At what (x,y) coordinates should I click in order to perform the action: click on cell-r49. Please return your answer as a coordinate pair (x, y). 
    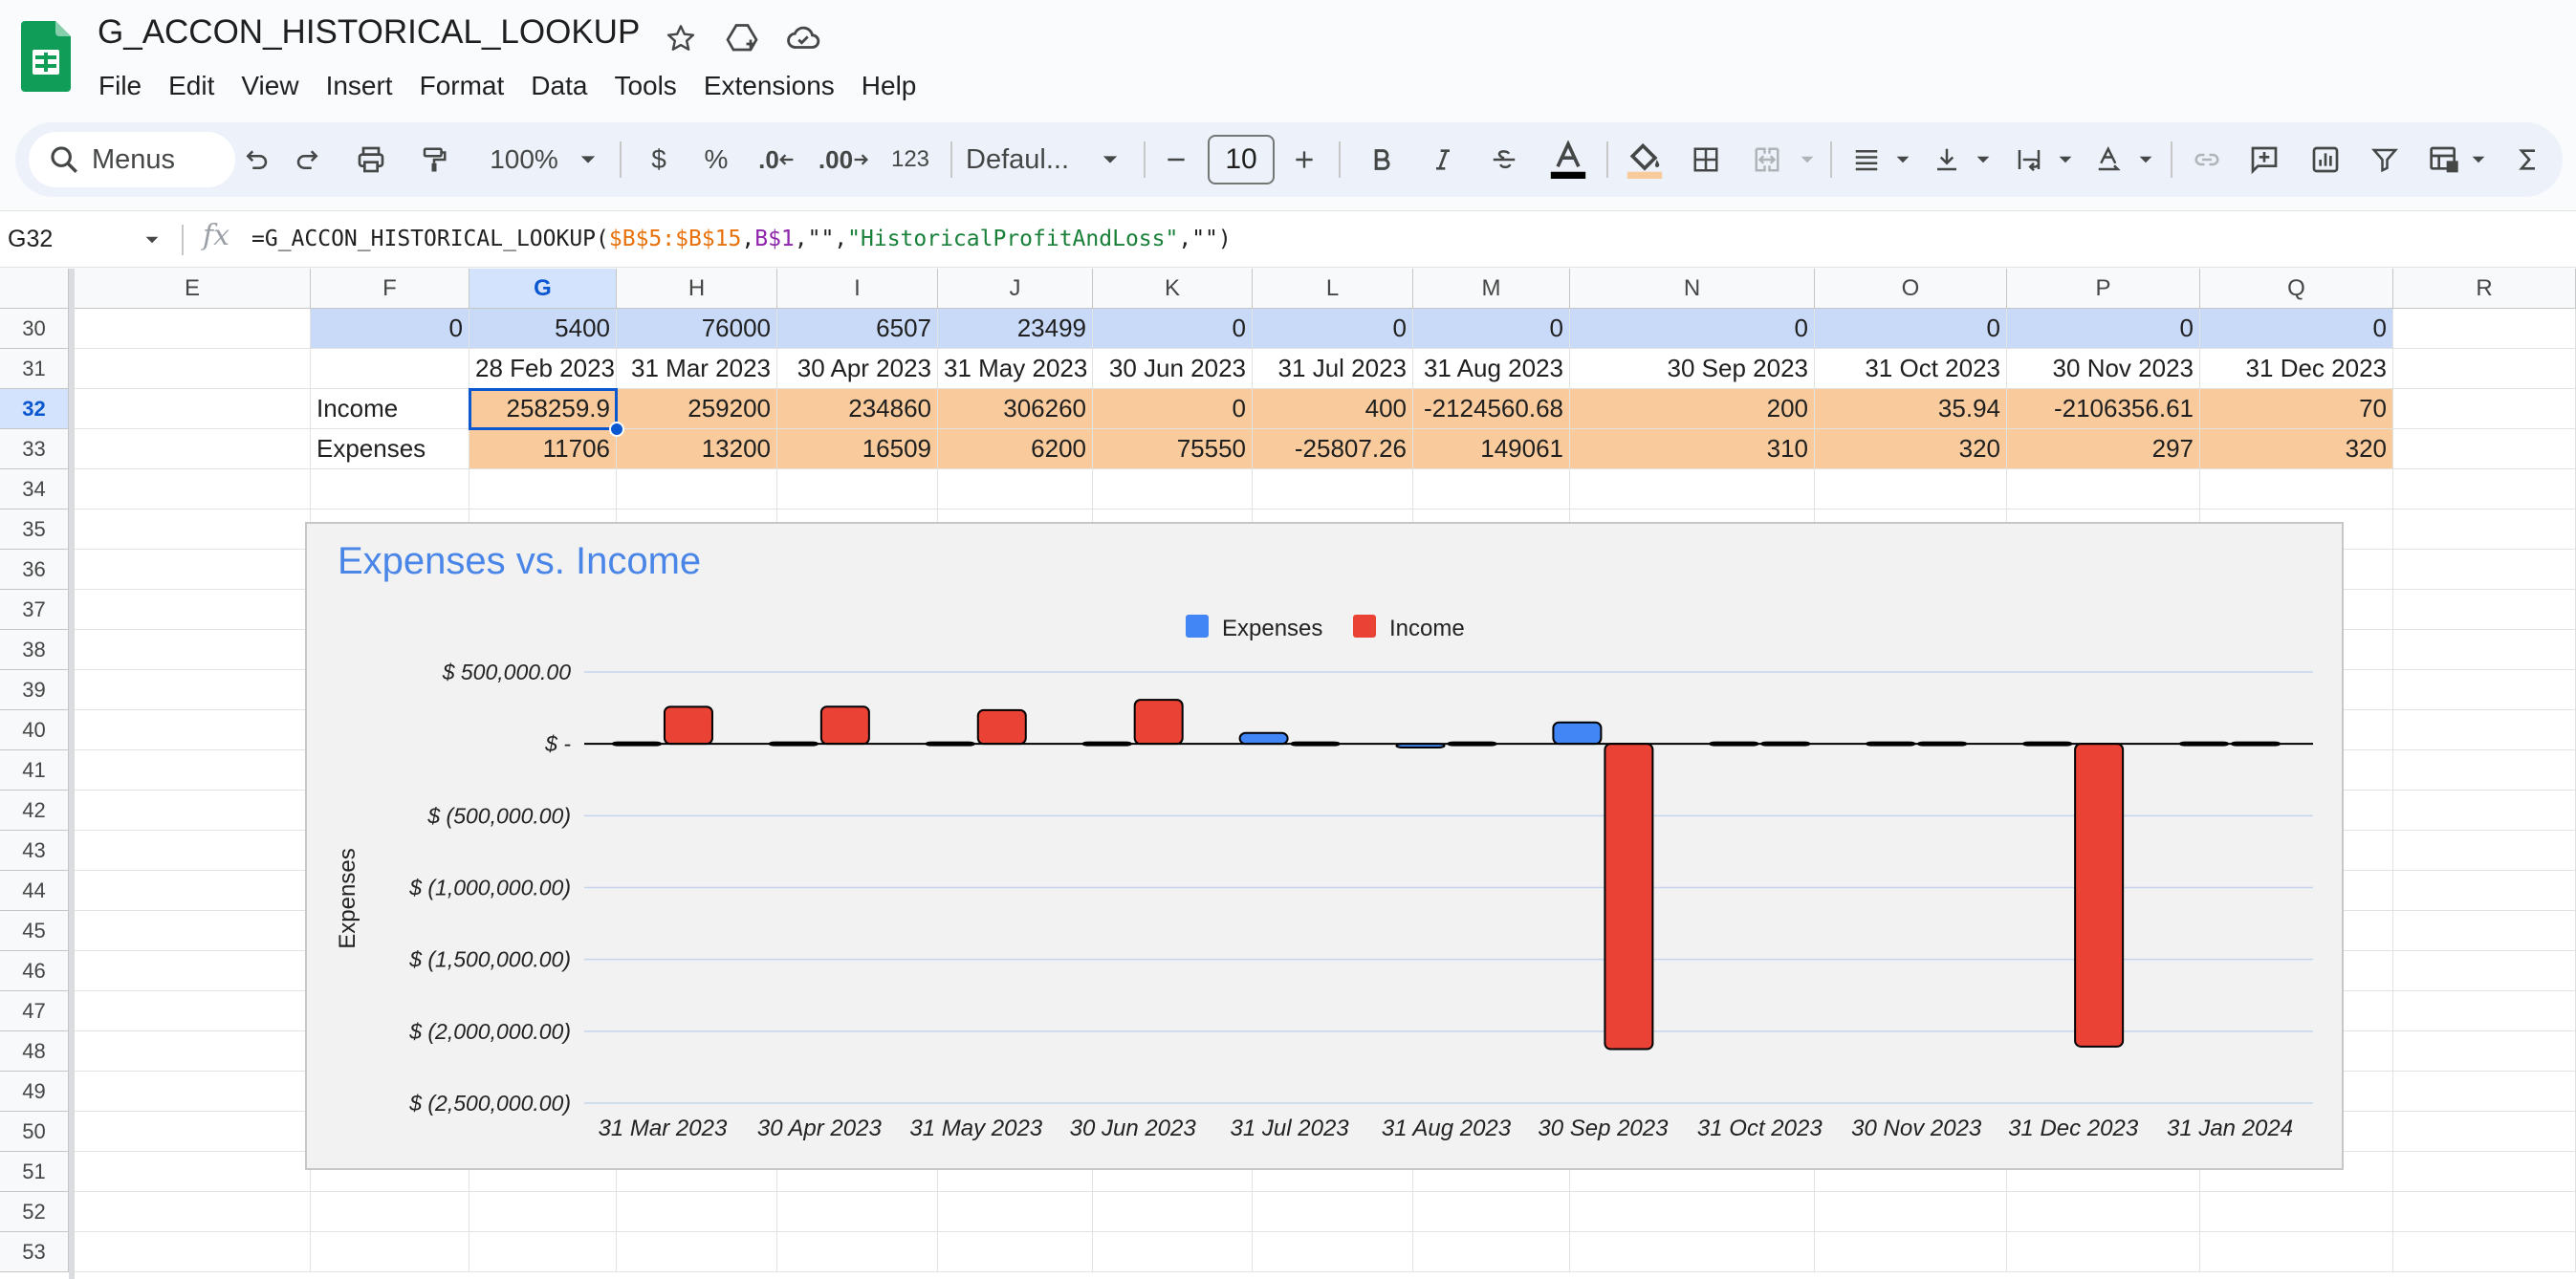
    Looking at the image, I should click on (2484, 1092).